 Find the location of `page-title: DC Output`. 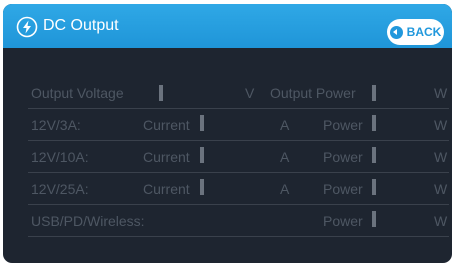

page-title: DC Output is located at coordinates (81, 25).